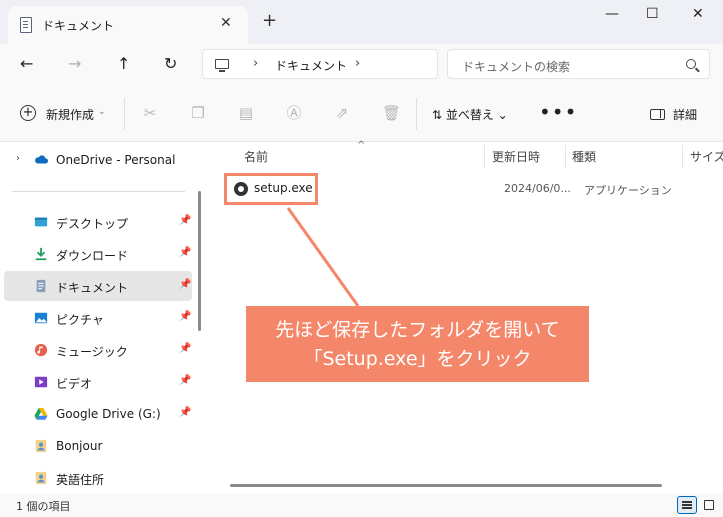 The height and width of the screenshot is (517, 723). Describe the element at coordinates (685, 115) in the screenshot. I see `details-label: 詳細` at that location.